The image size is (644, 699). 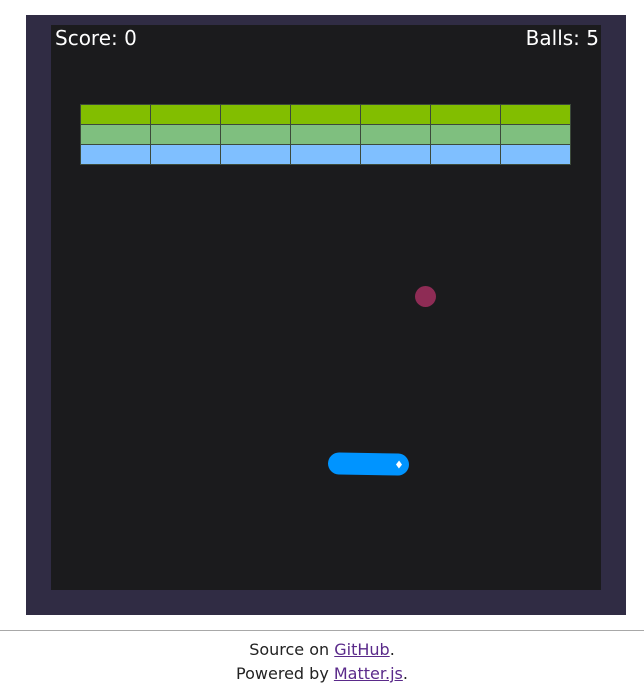 I want to click on source-line: Source on GitHub., so click(x=322, y=650).